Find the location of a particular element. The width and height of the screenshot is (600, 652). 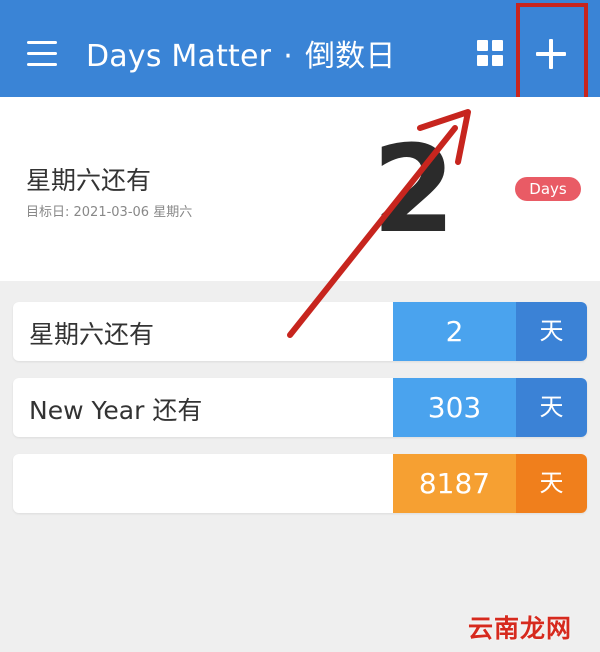

grid-view-button is located at coordinates (491, 54).